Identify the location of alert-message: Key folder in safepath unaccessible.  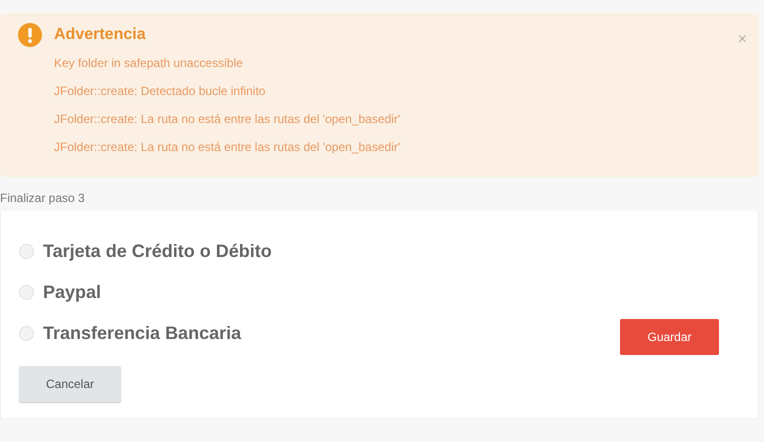
(149, 63).